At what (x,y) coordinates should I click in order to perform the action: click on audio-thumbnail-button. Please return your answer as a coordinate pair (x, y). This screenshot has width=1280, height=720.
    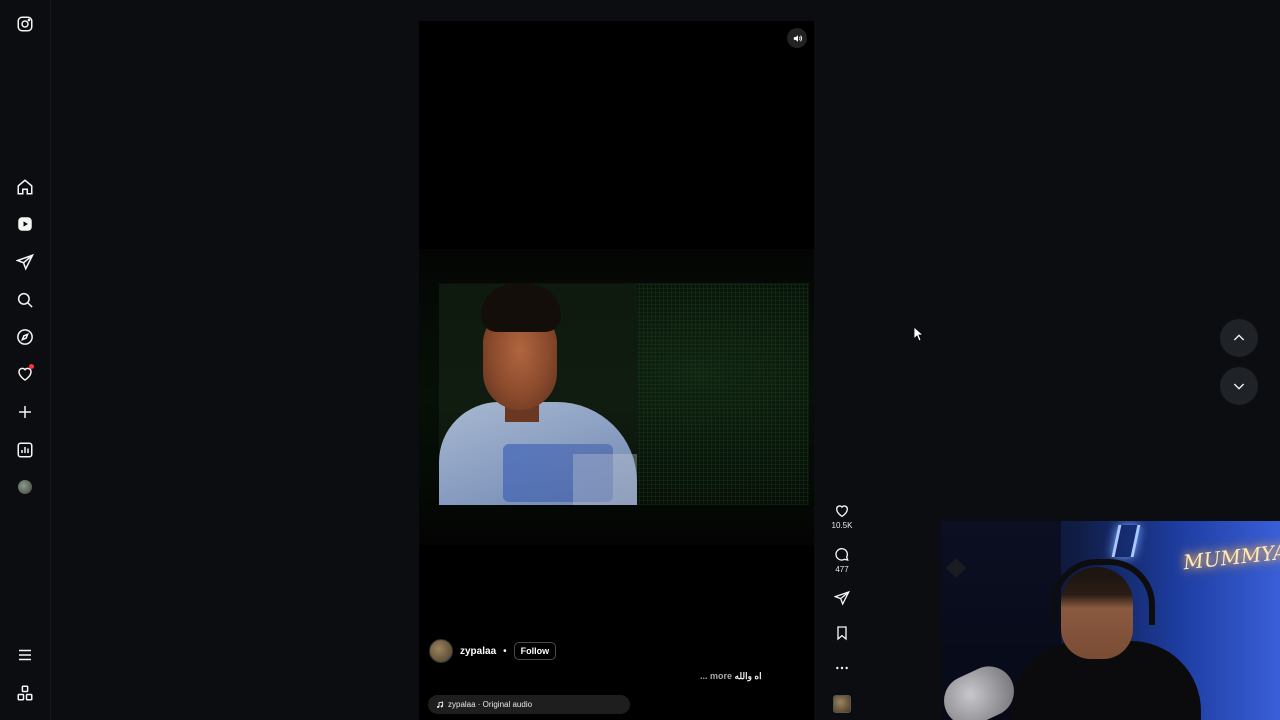
    Looking at the image, I should click on (842, 704).